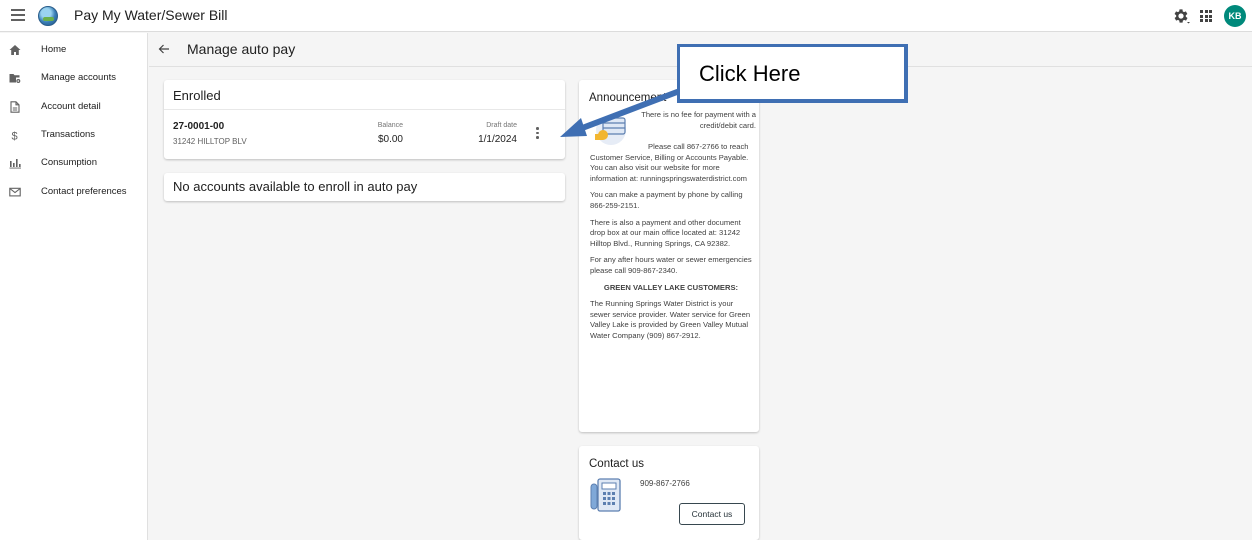  Describe the element at coordinates (390, 139) in the screenshot. I see `balance-value: $0.00` at that location.